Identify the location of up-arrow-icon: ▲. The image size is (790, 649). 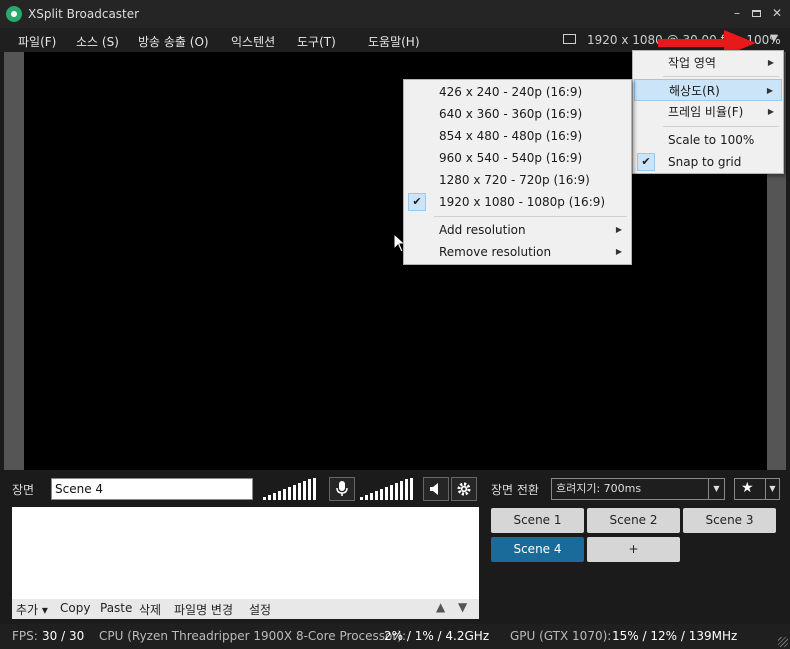
(440, 607).